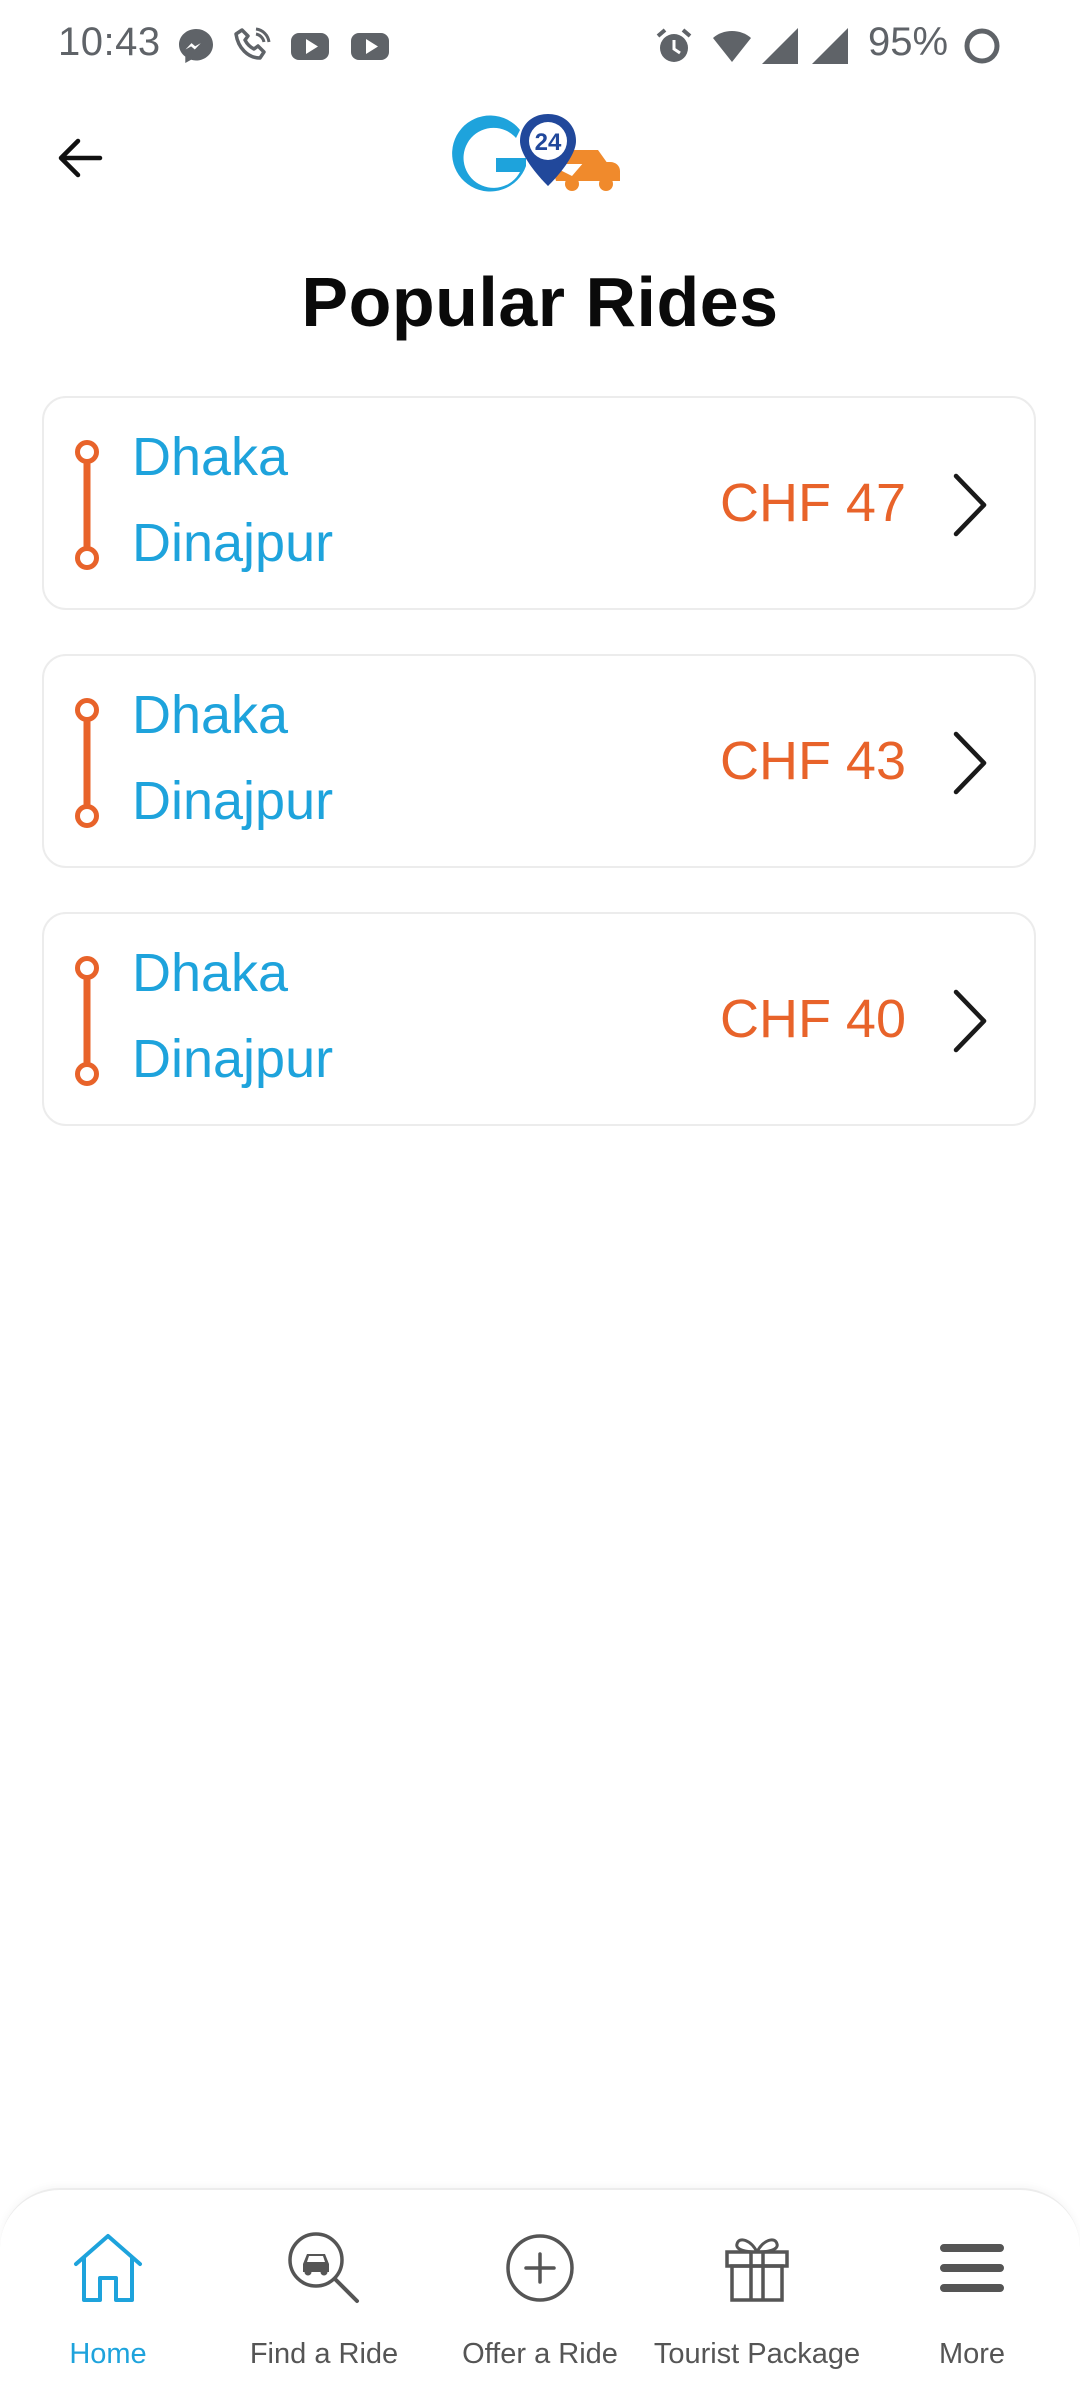 The height and width of the screenshot is (2400, 1080). I want to click on nav-home: Home, so click(108, 2295).